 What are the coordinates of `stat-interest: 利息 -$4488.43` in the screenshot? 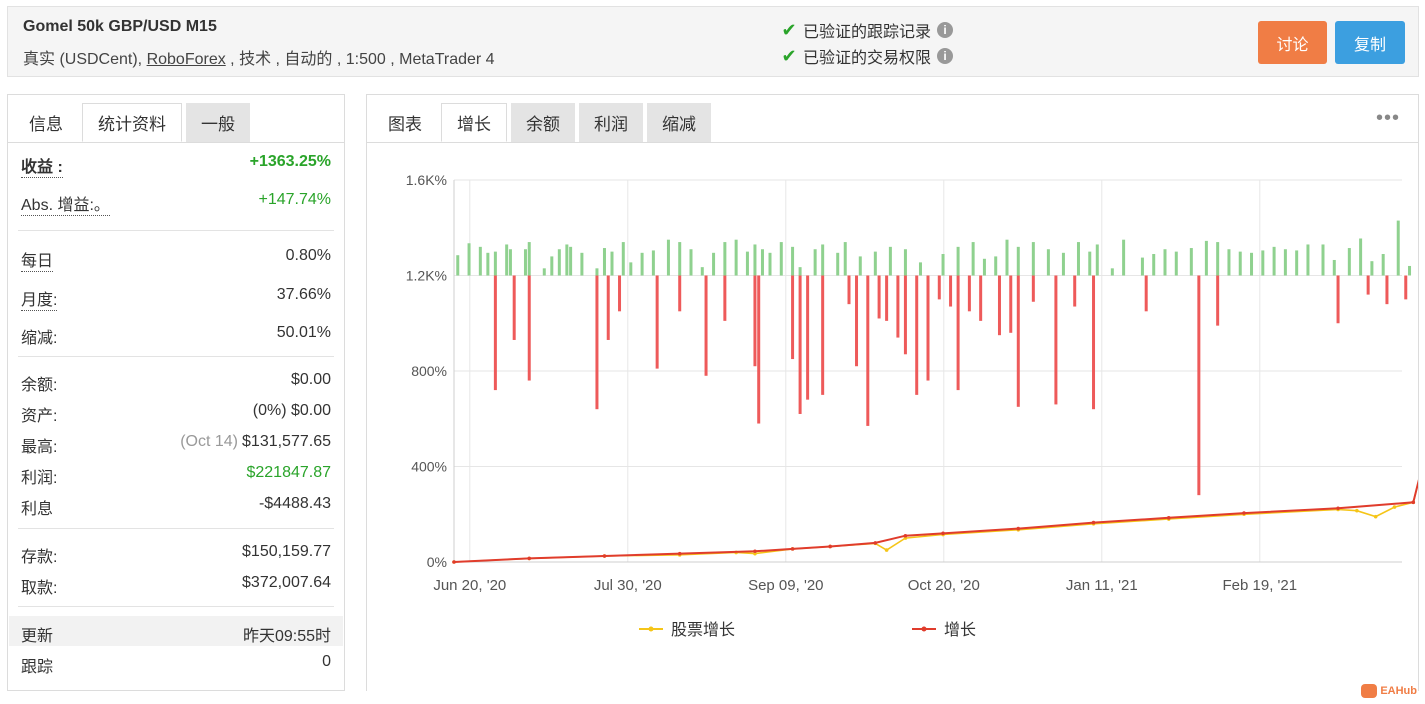 It's located at (176, 505).